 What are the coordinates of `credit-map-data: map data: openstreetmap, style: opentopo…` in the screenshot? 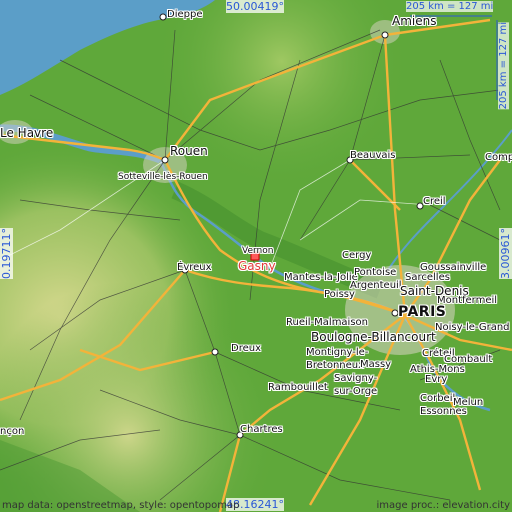 It's located at (121, 505).